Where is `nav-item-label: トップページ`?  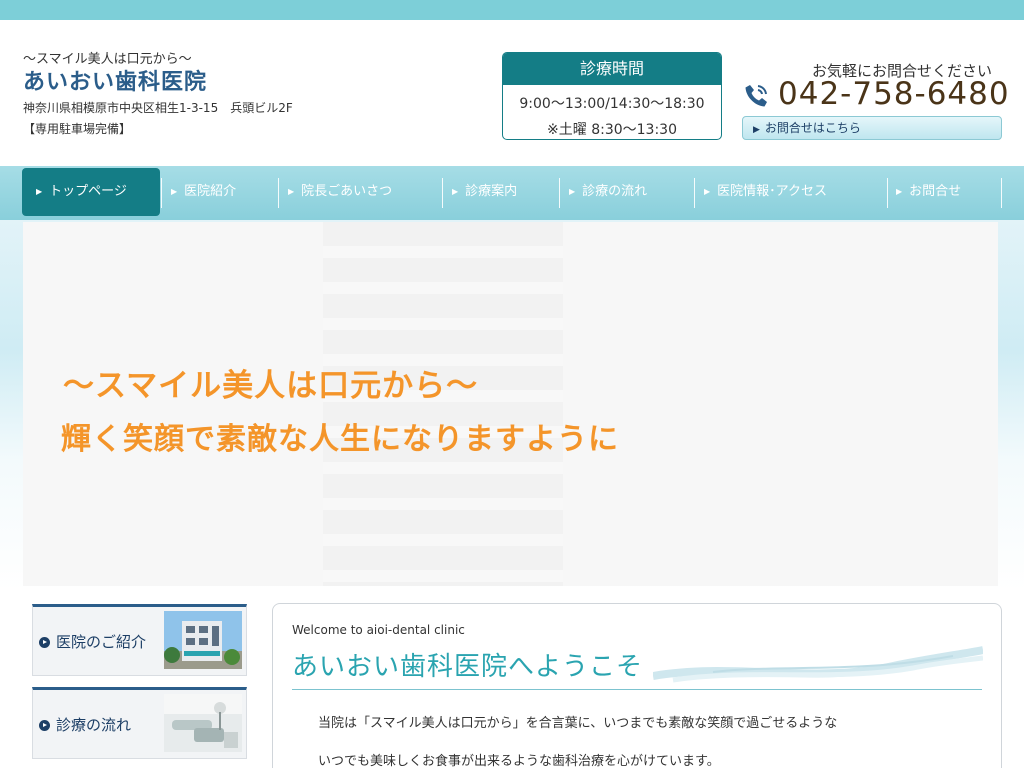
nav-item-label: トップページ is located at coordinates (88, 191).